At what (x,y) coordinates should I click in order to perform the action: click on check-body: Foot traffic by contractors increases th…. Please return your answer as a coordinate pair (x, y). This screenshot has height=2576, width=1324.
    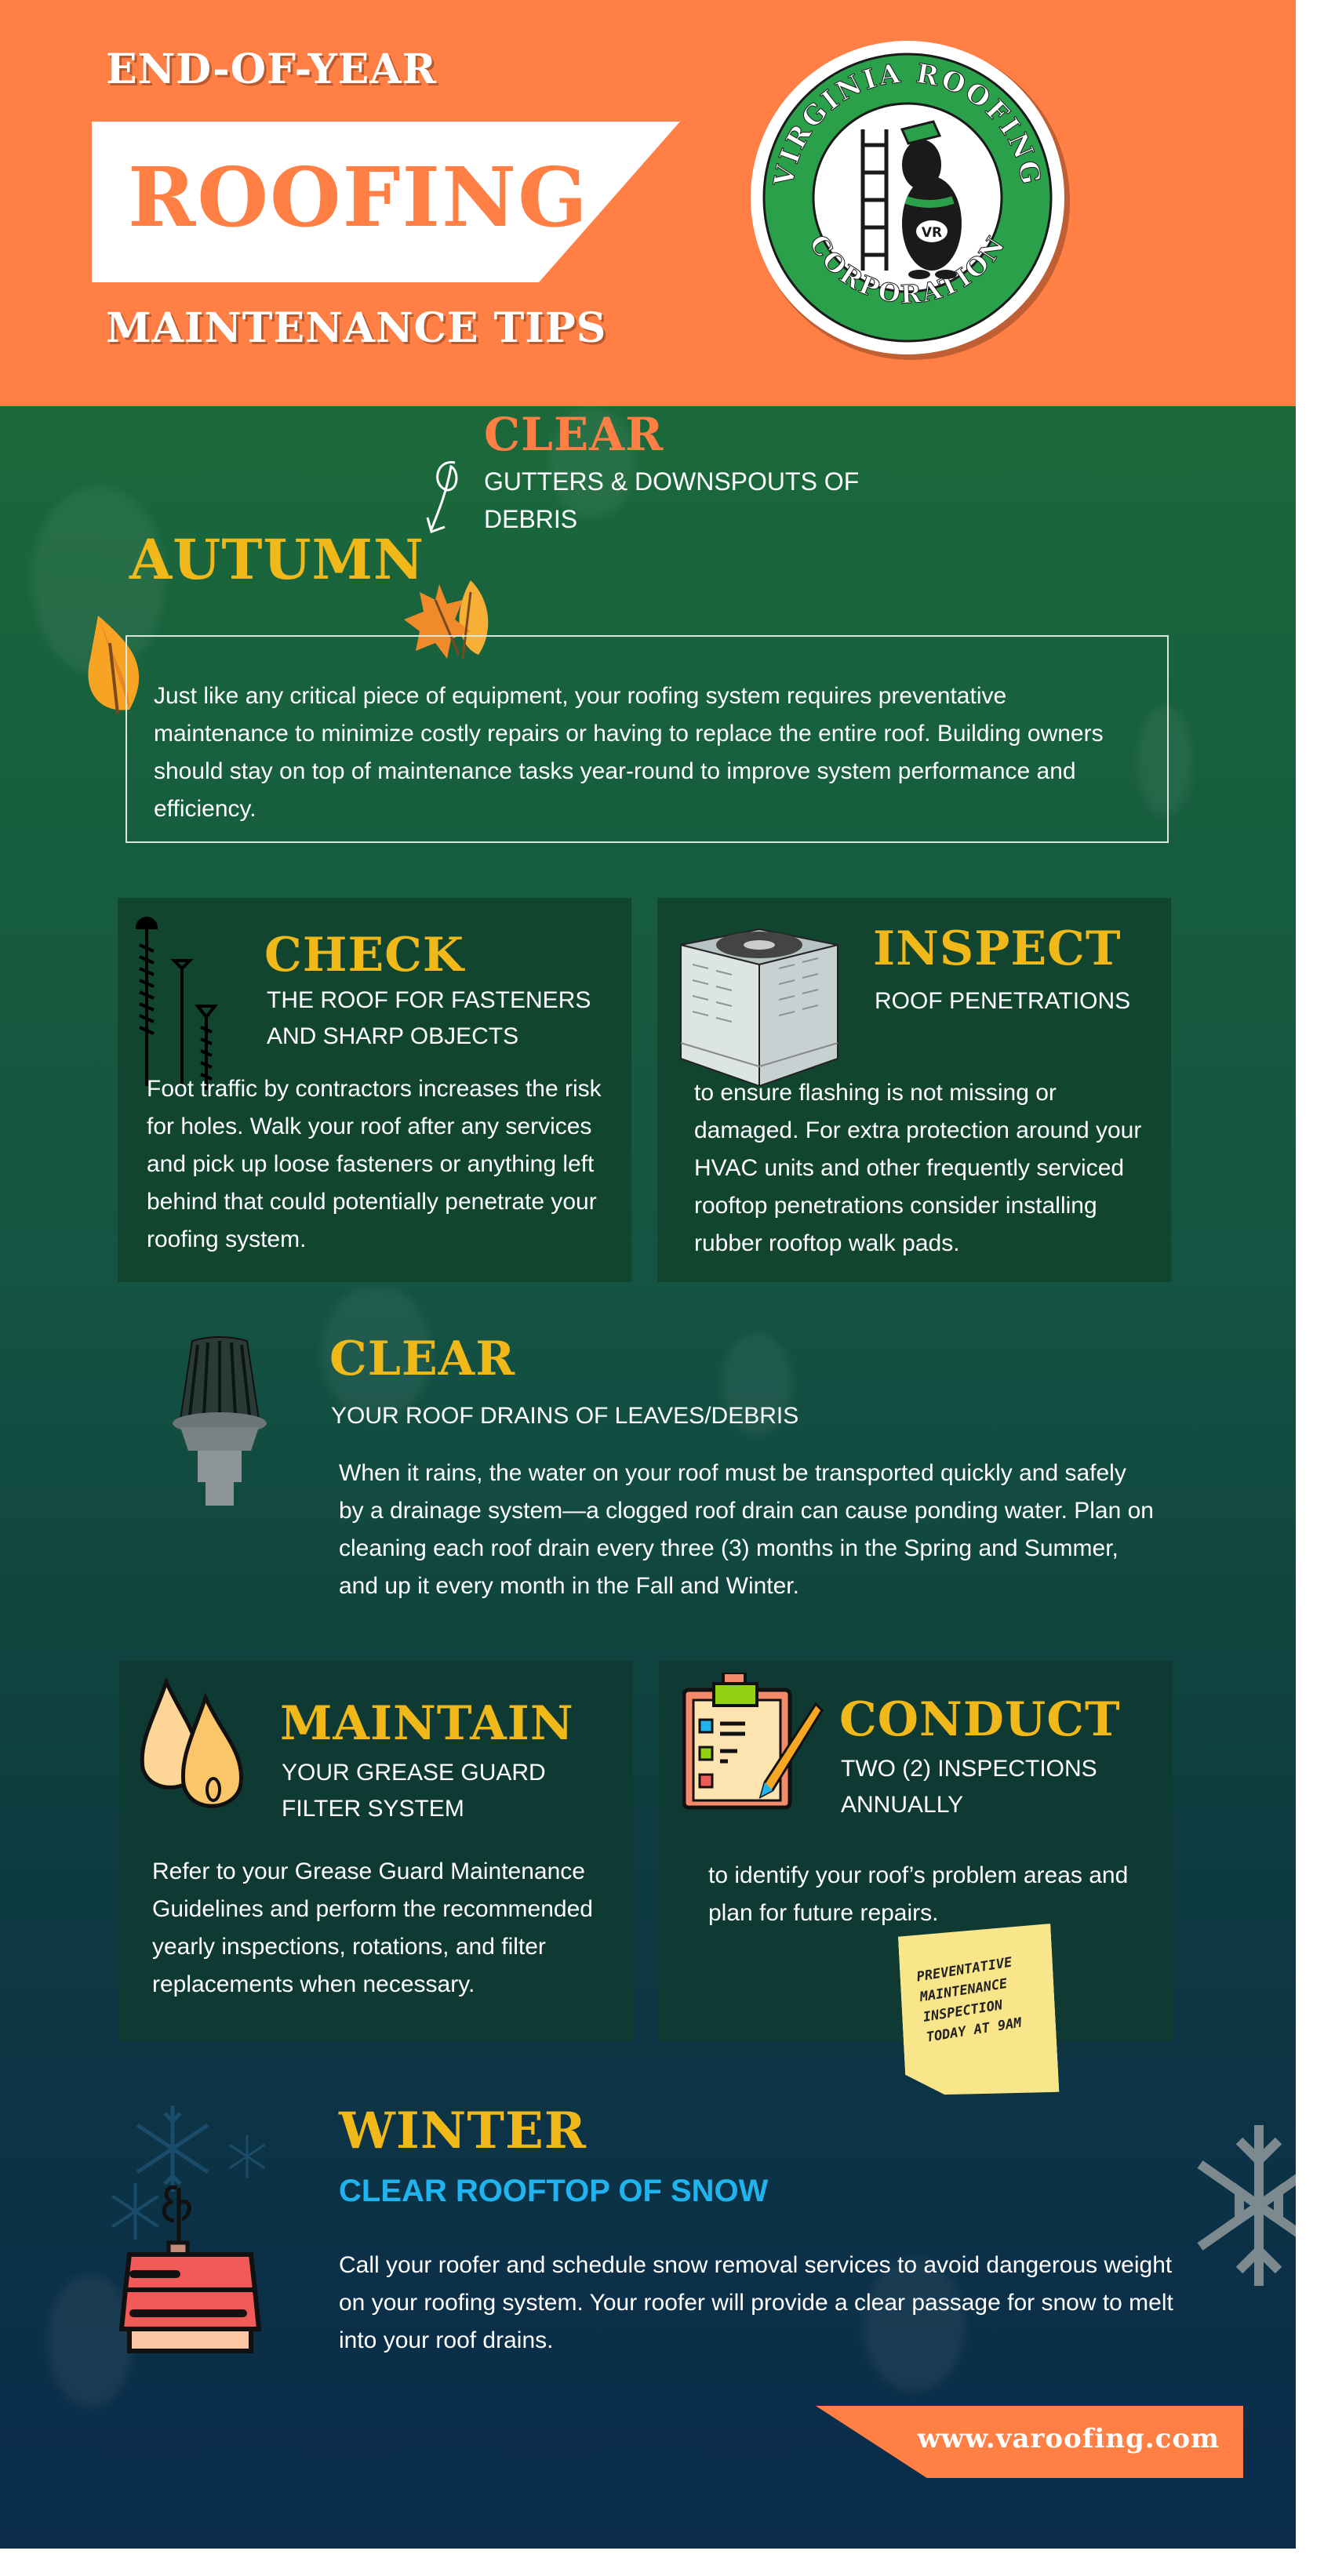
    Looking at the image, I should click on (375, 1164).